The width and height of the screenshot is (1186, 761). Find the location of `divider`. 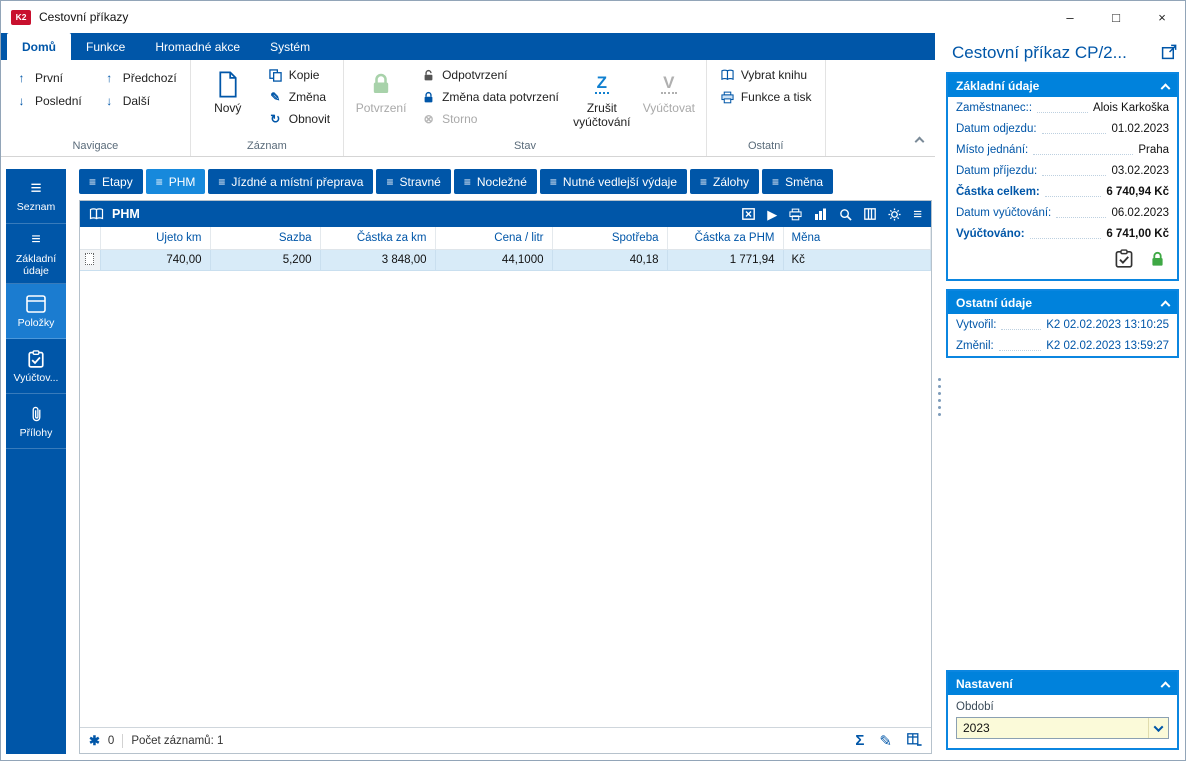

divider is located at coordinates (123, 740).